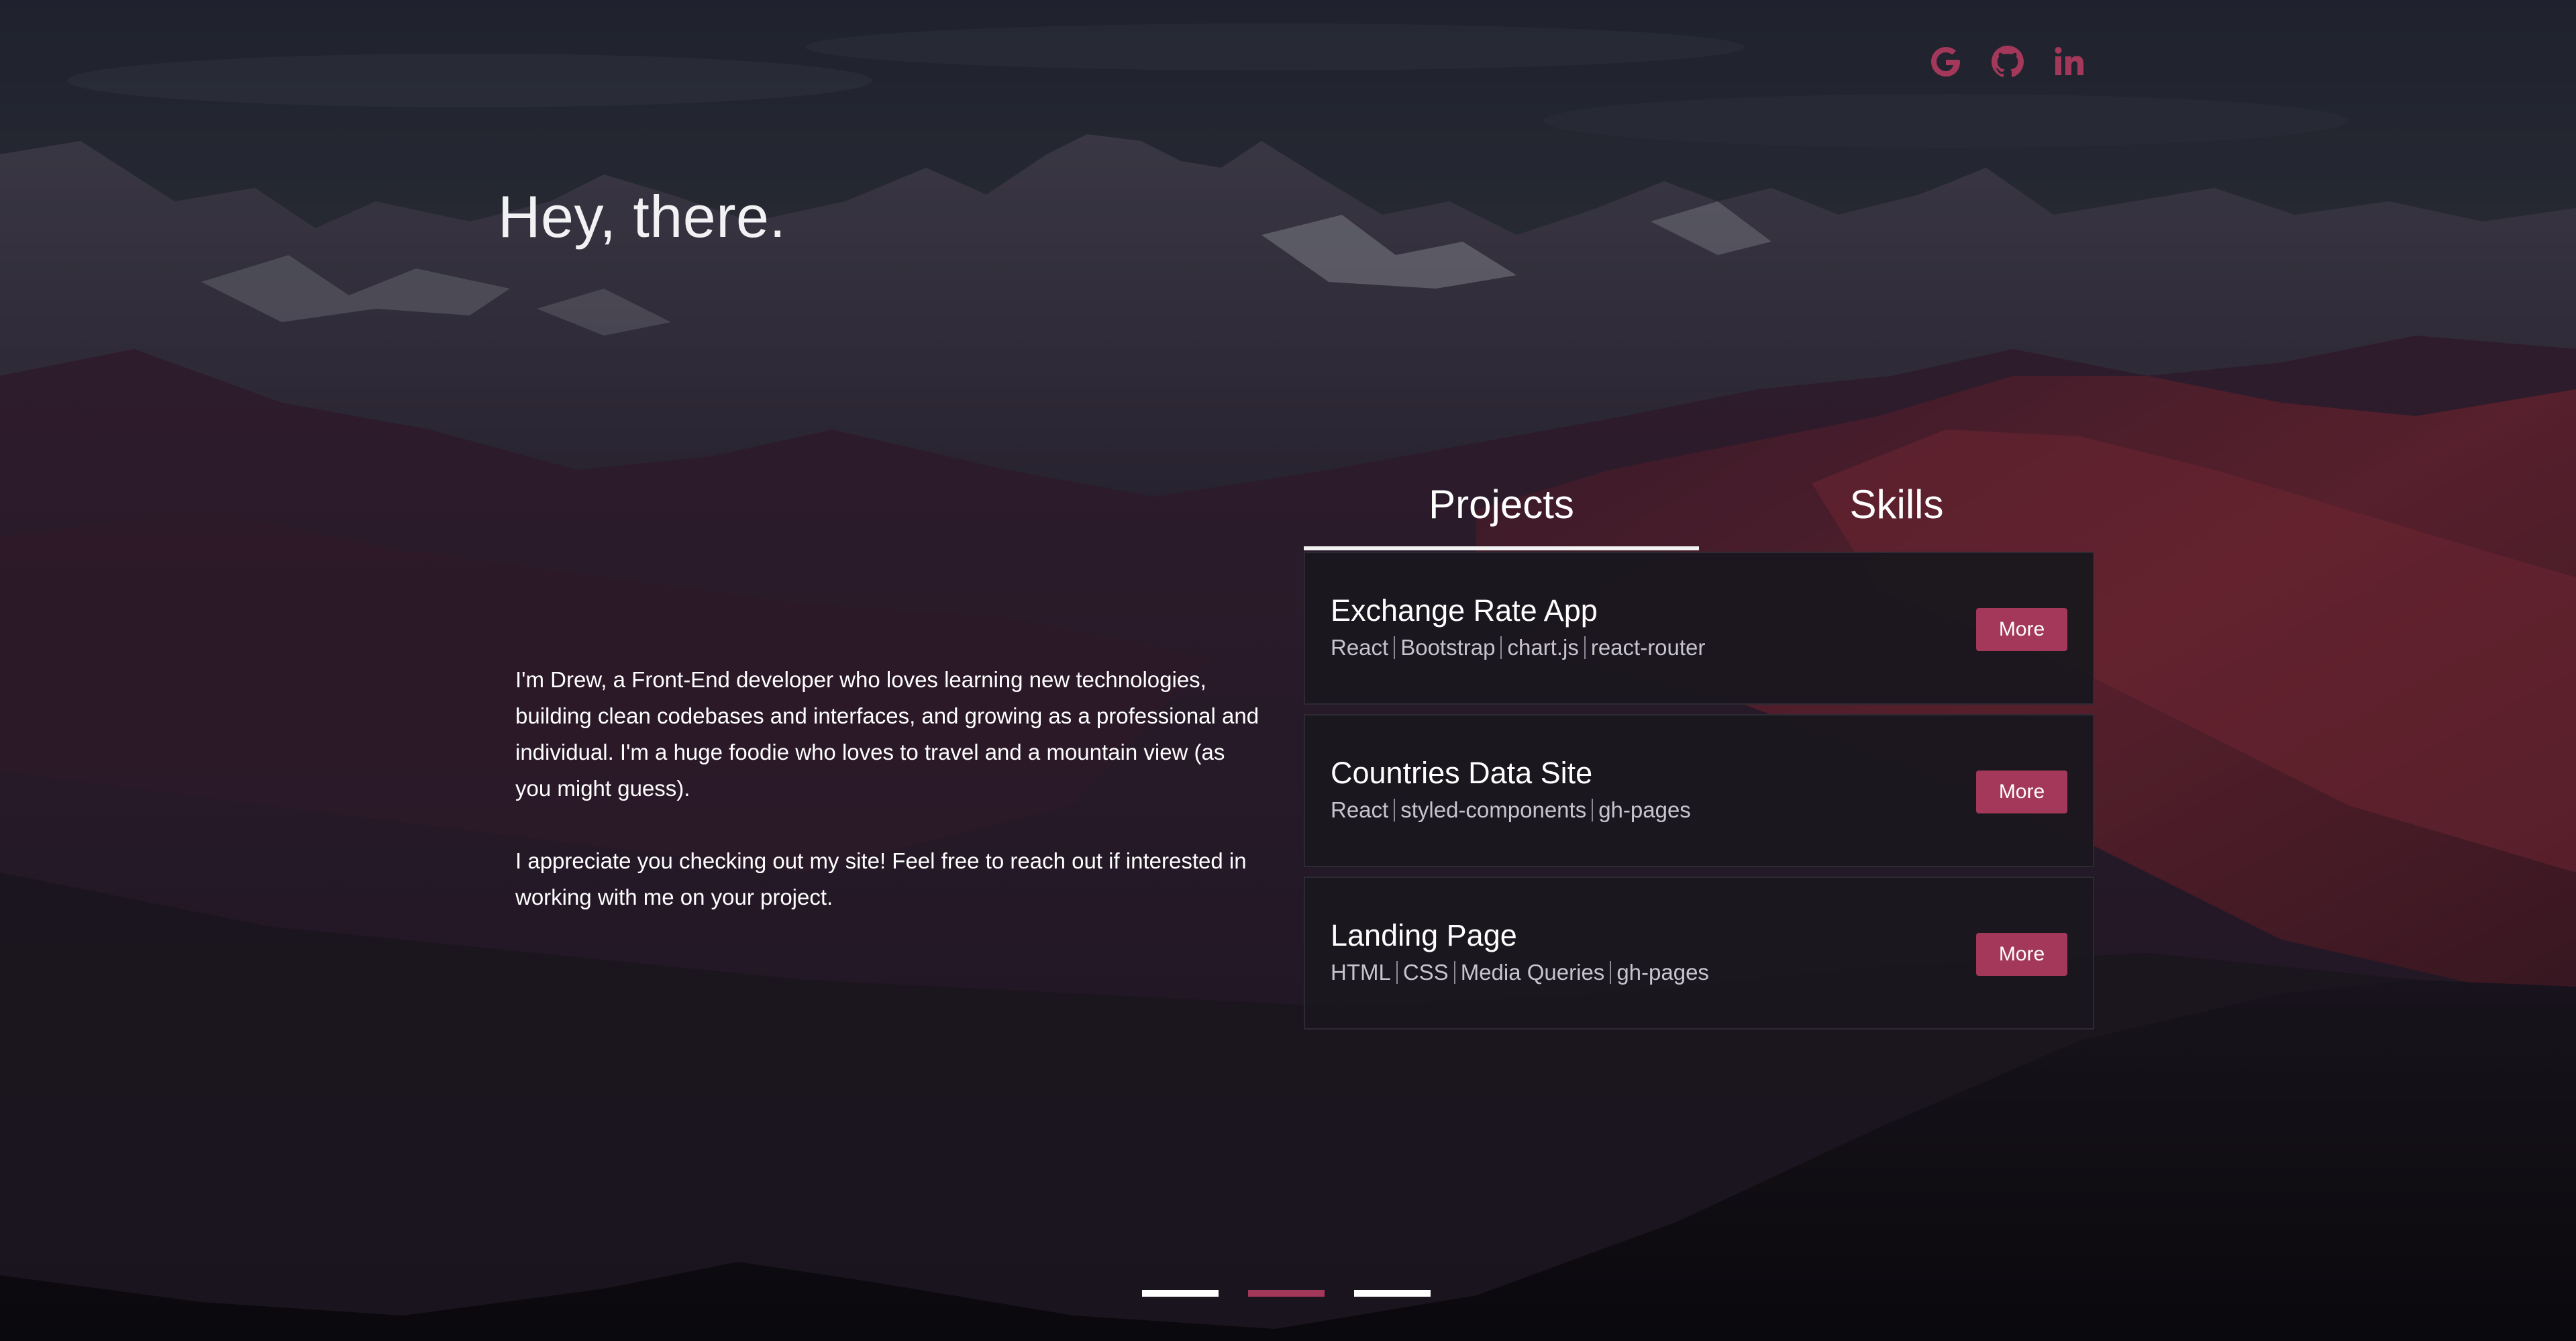  What do you see at coordinates (1464, 610) in the screenshot?
I see `project-title: Exchange Rate App` at bounding box center [1464, 610].